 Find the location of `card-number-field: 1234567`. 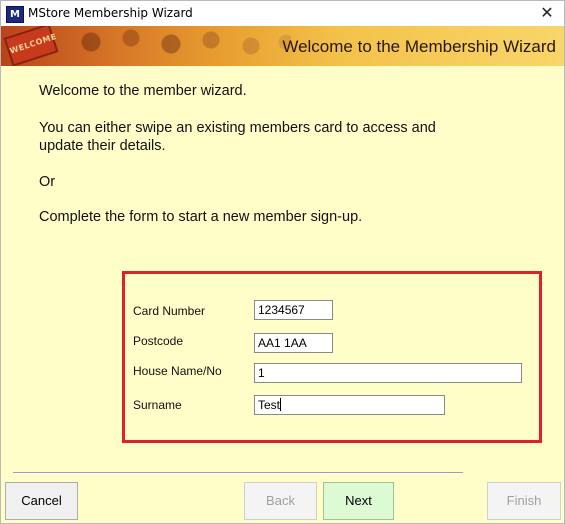

card-number-field: 1234567 is located at coordinates (293, 310).